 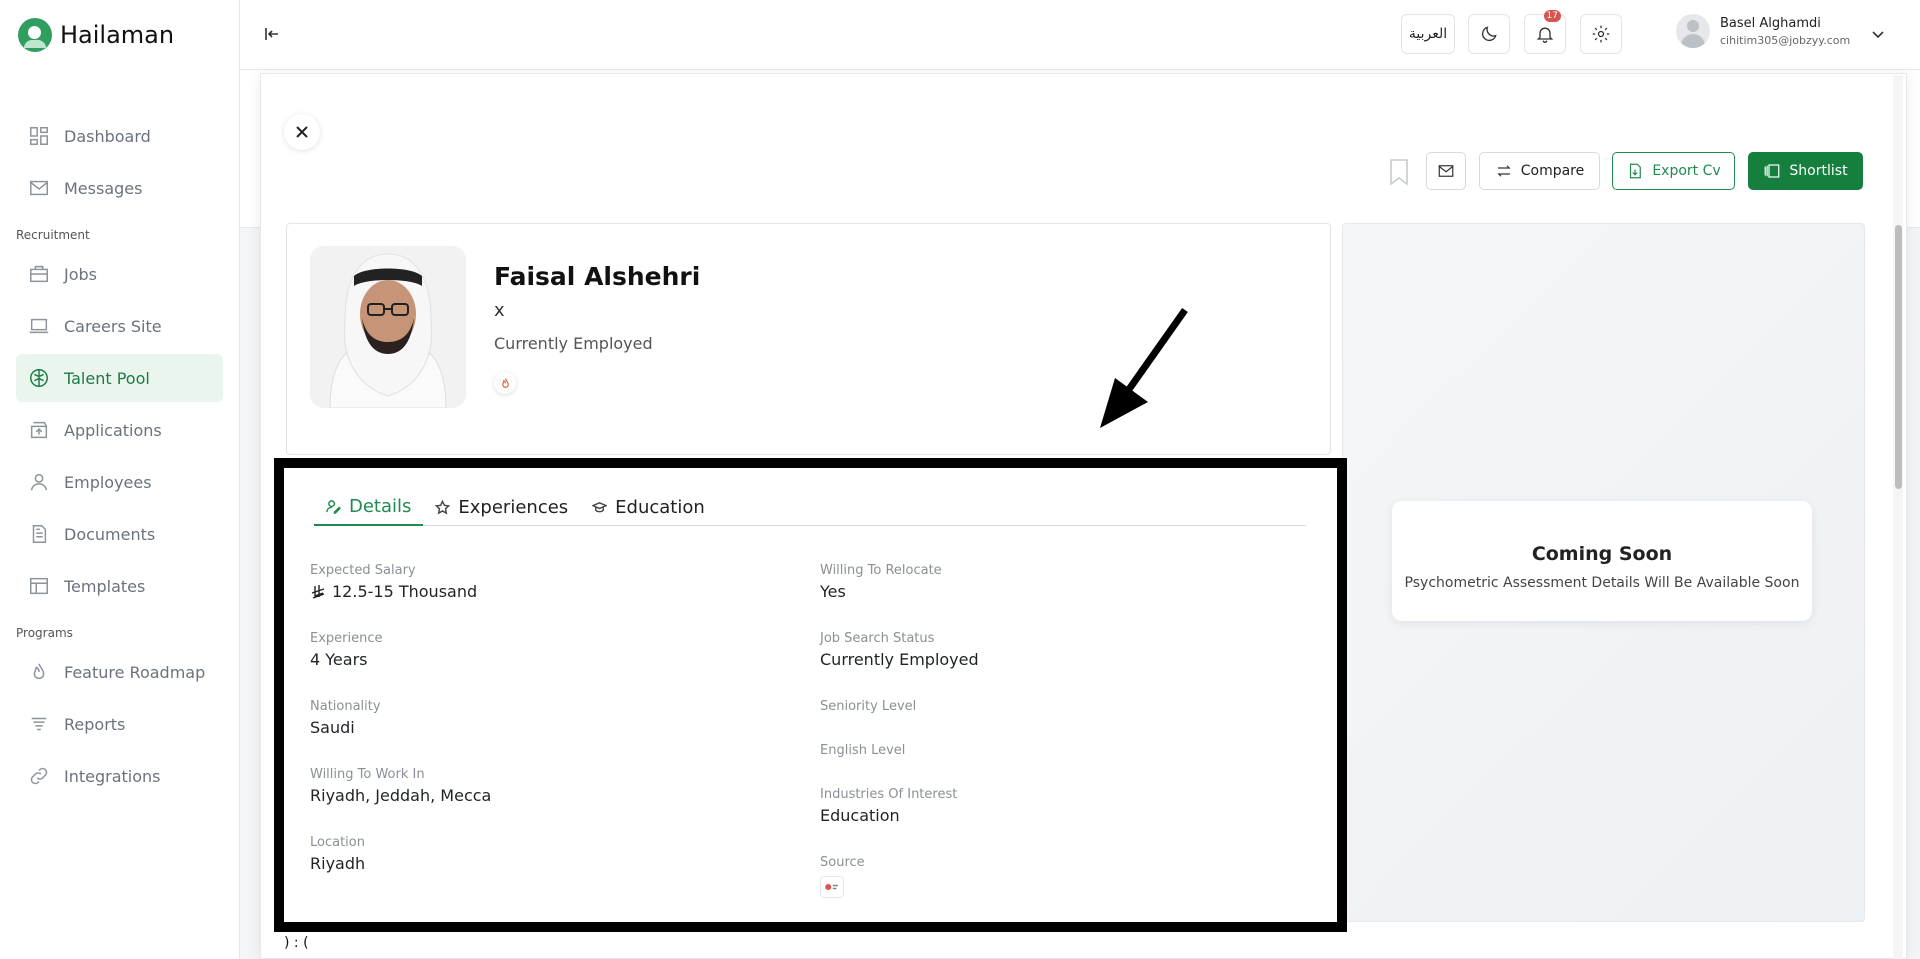 I want to click on language-toggle-button: العربية, so click(x=1428, y=34).